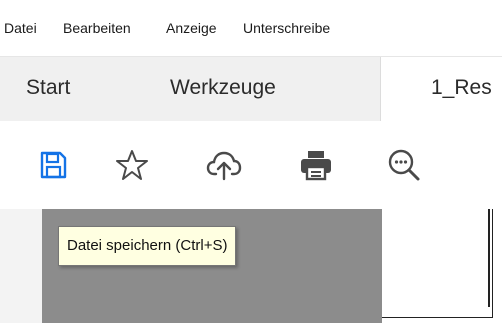 The image size is (502, 323). Describe the element at coordinates (437, 263) in the screenshot. I see `document-page` at that location.